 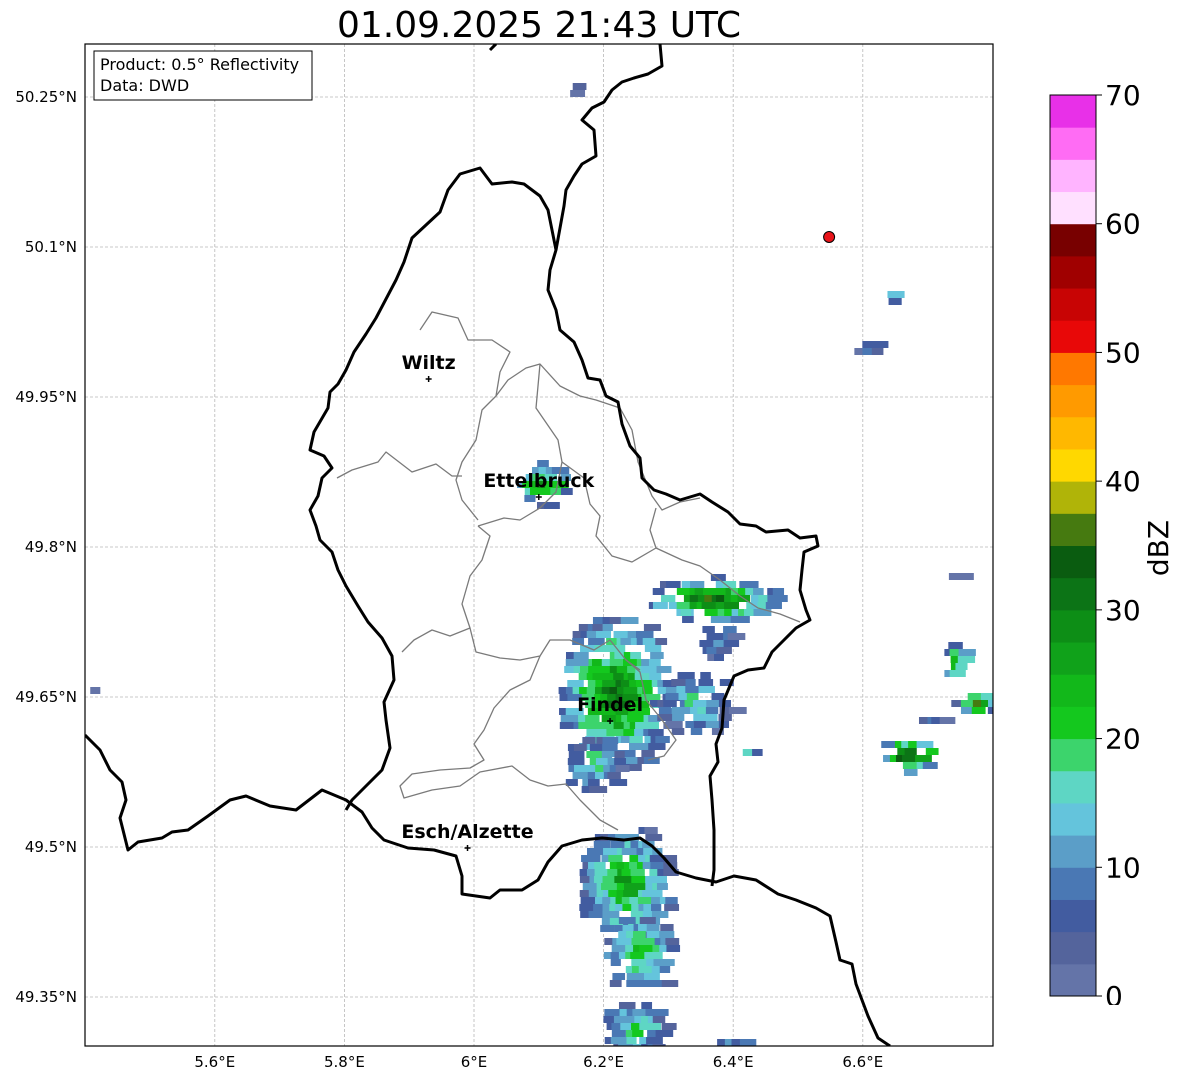 I want to click on colorbar-ticks: 0 10 20 30 40 50 60 70, so click(x=1118, y=545).